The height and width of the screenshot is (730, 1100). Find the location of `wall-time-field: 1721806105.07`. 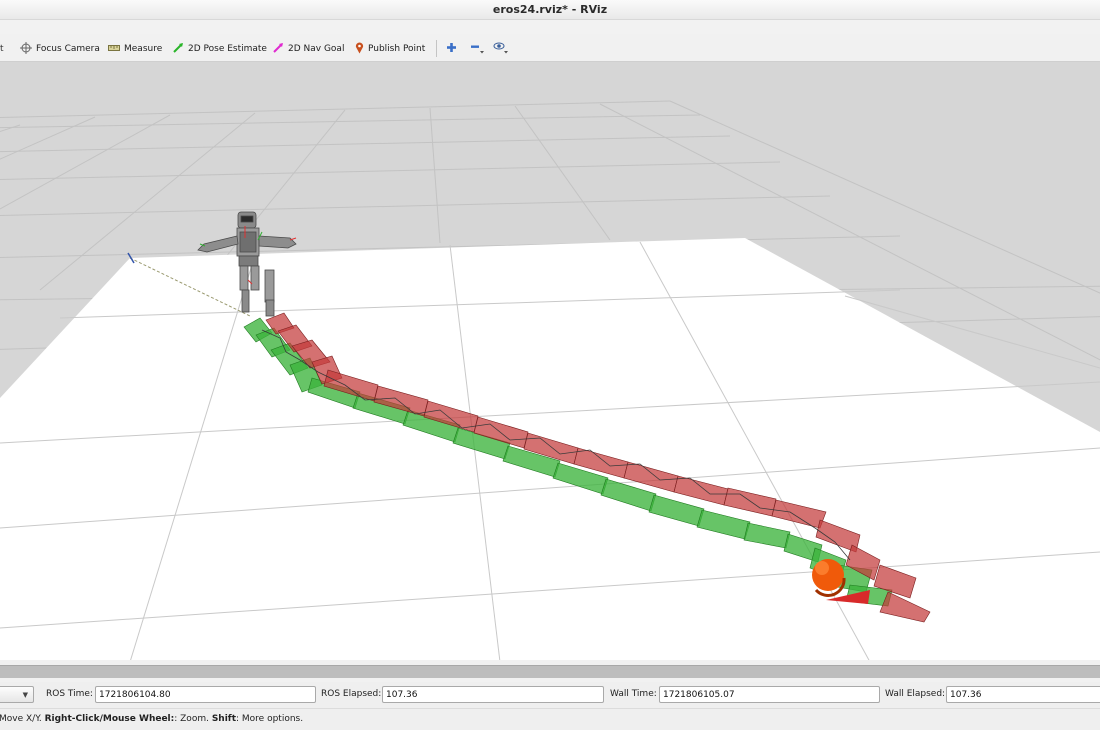

wall-time-field: 1721806105.07 is located at coordinates (769, 694).